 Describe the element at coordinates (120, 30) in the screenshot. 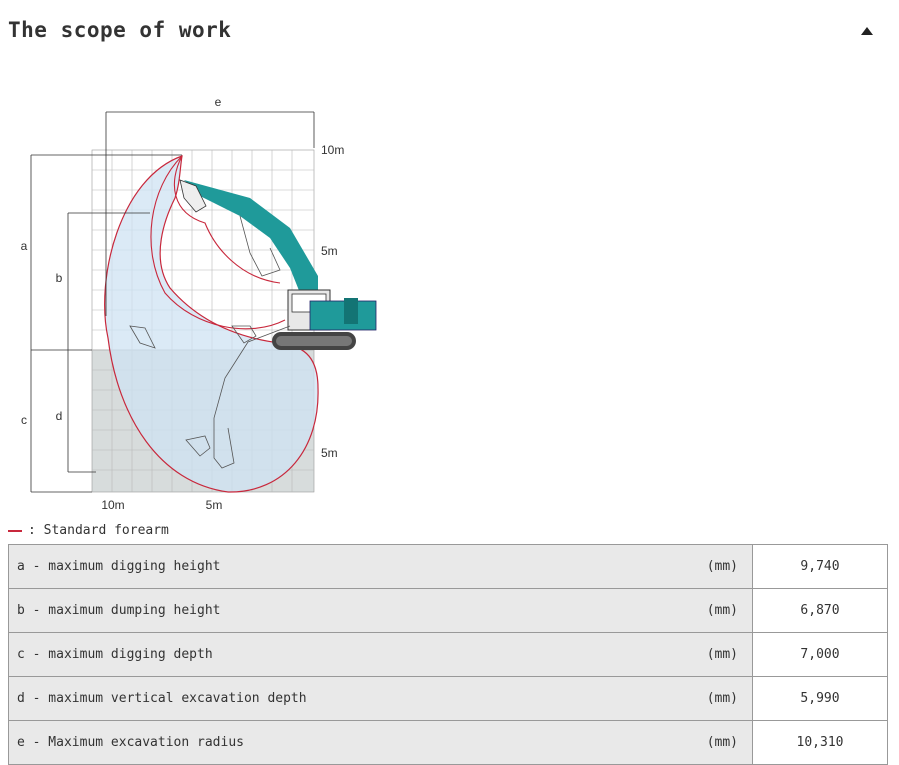

I see `page-title: The scope of work` at that location.